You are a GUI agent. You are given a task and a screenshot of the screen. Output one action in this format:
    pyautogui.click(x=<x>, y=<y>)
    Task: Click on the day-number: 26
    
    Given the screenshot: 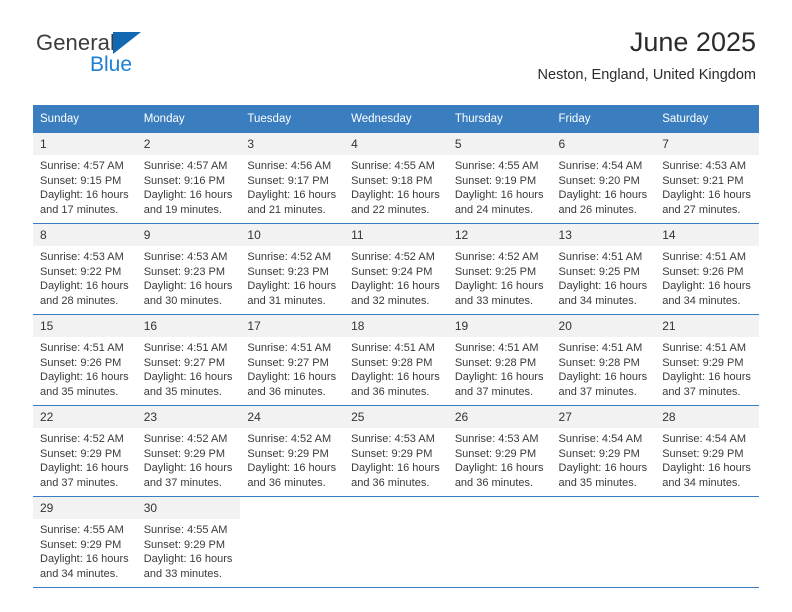 What is the action you would take?
    pyautogui.click(x=499, y=417)
    